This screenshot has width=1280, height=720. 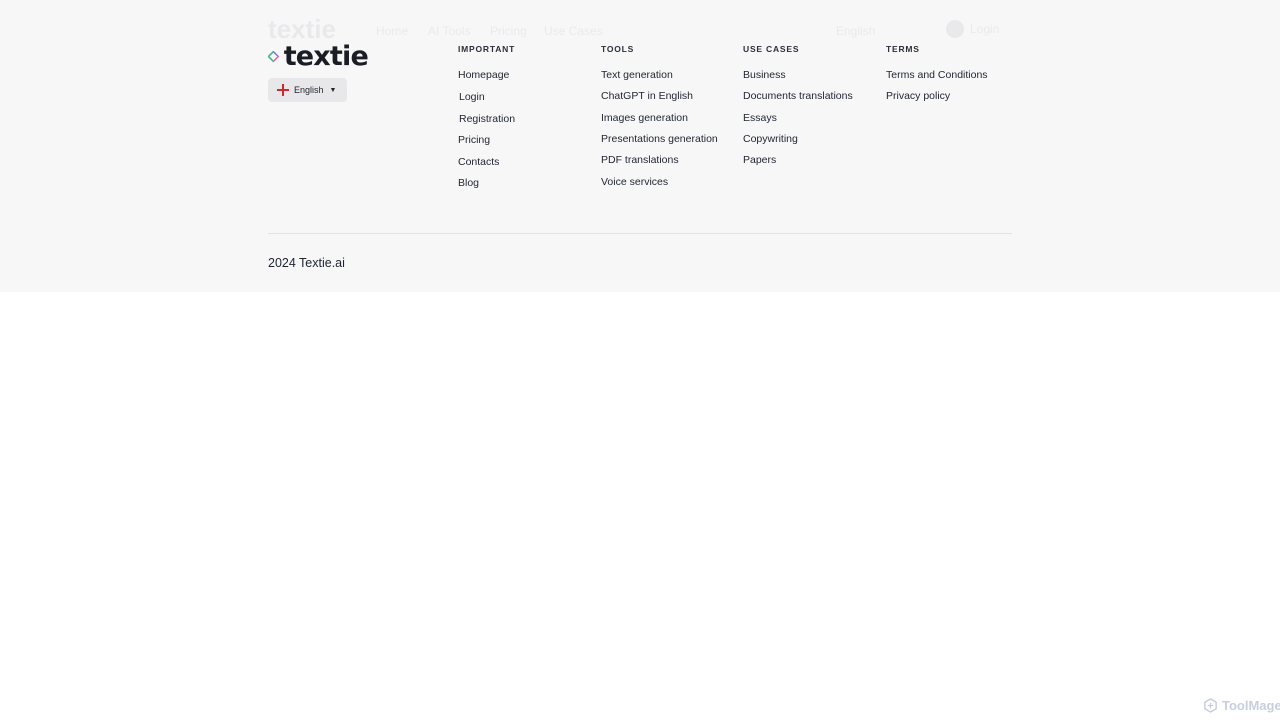 I want to click on footer-column-terms: TERMS, so click(x=903, y=49).